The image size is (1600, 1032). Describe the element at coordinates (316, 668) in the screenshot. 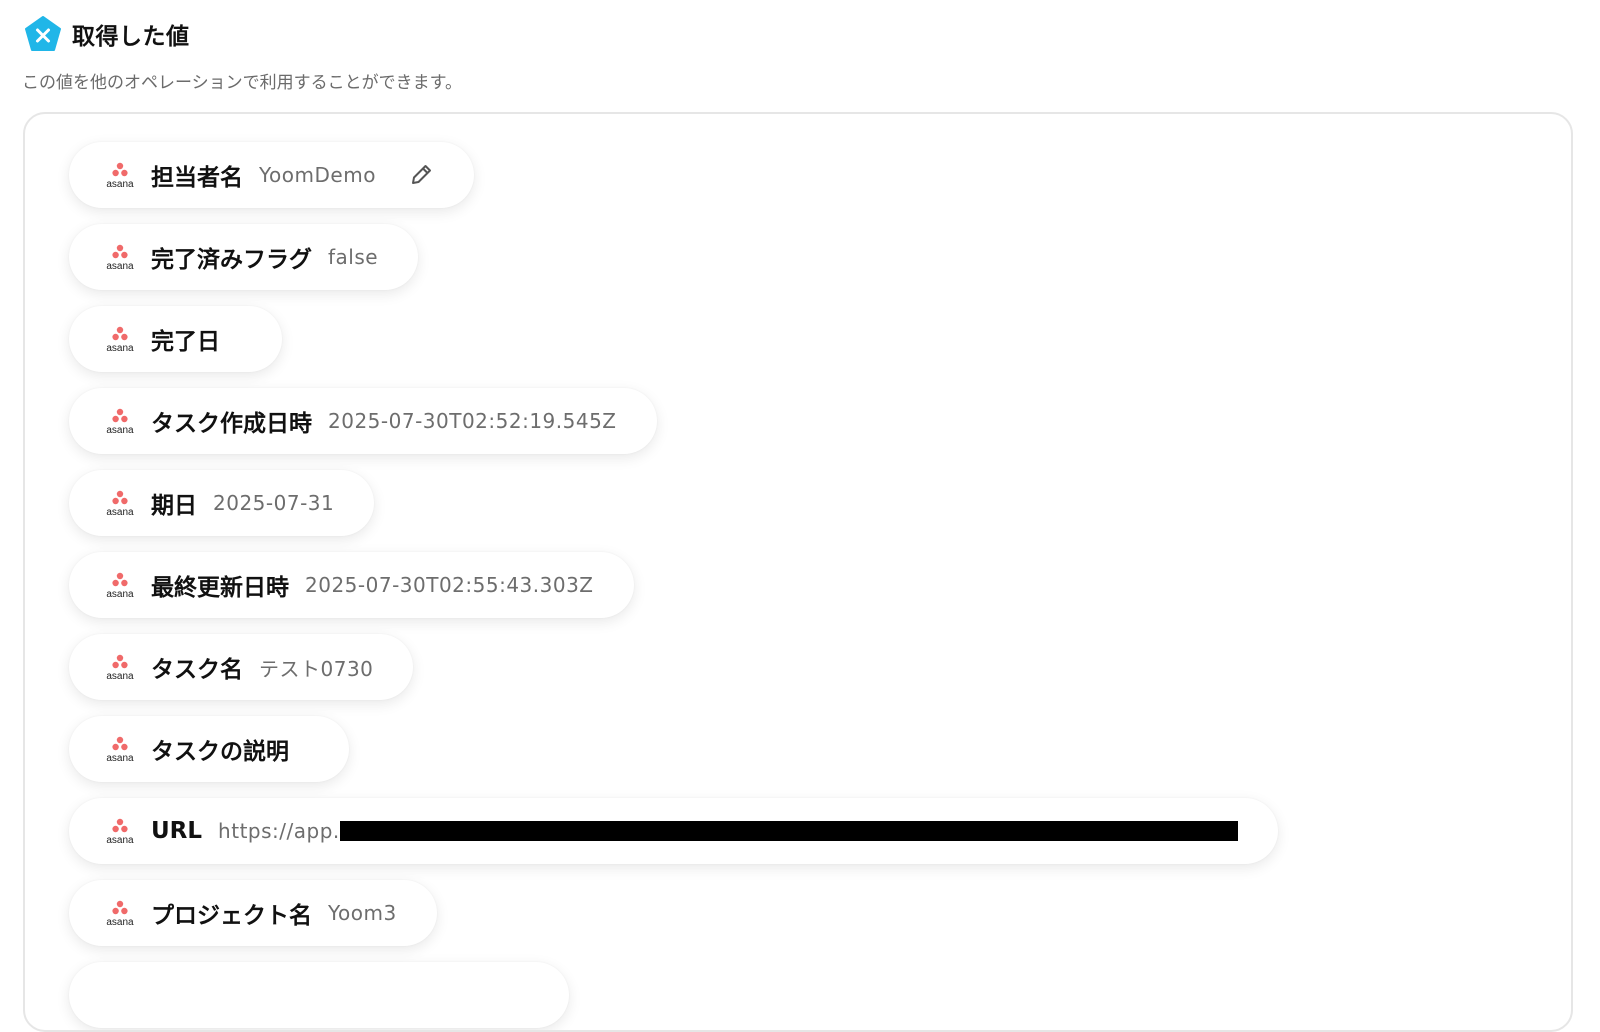

I see `value-text: テスト0730` at that location.